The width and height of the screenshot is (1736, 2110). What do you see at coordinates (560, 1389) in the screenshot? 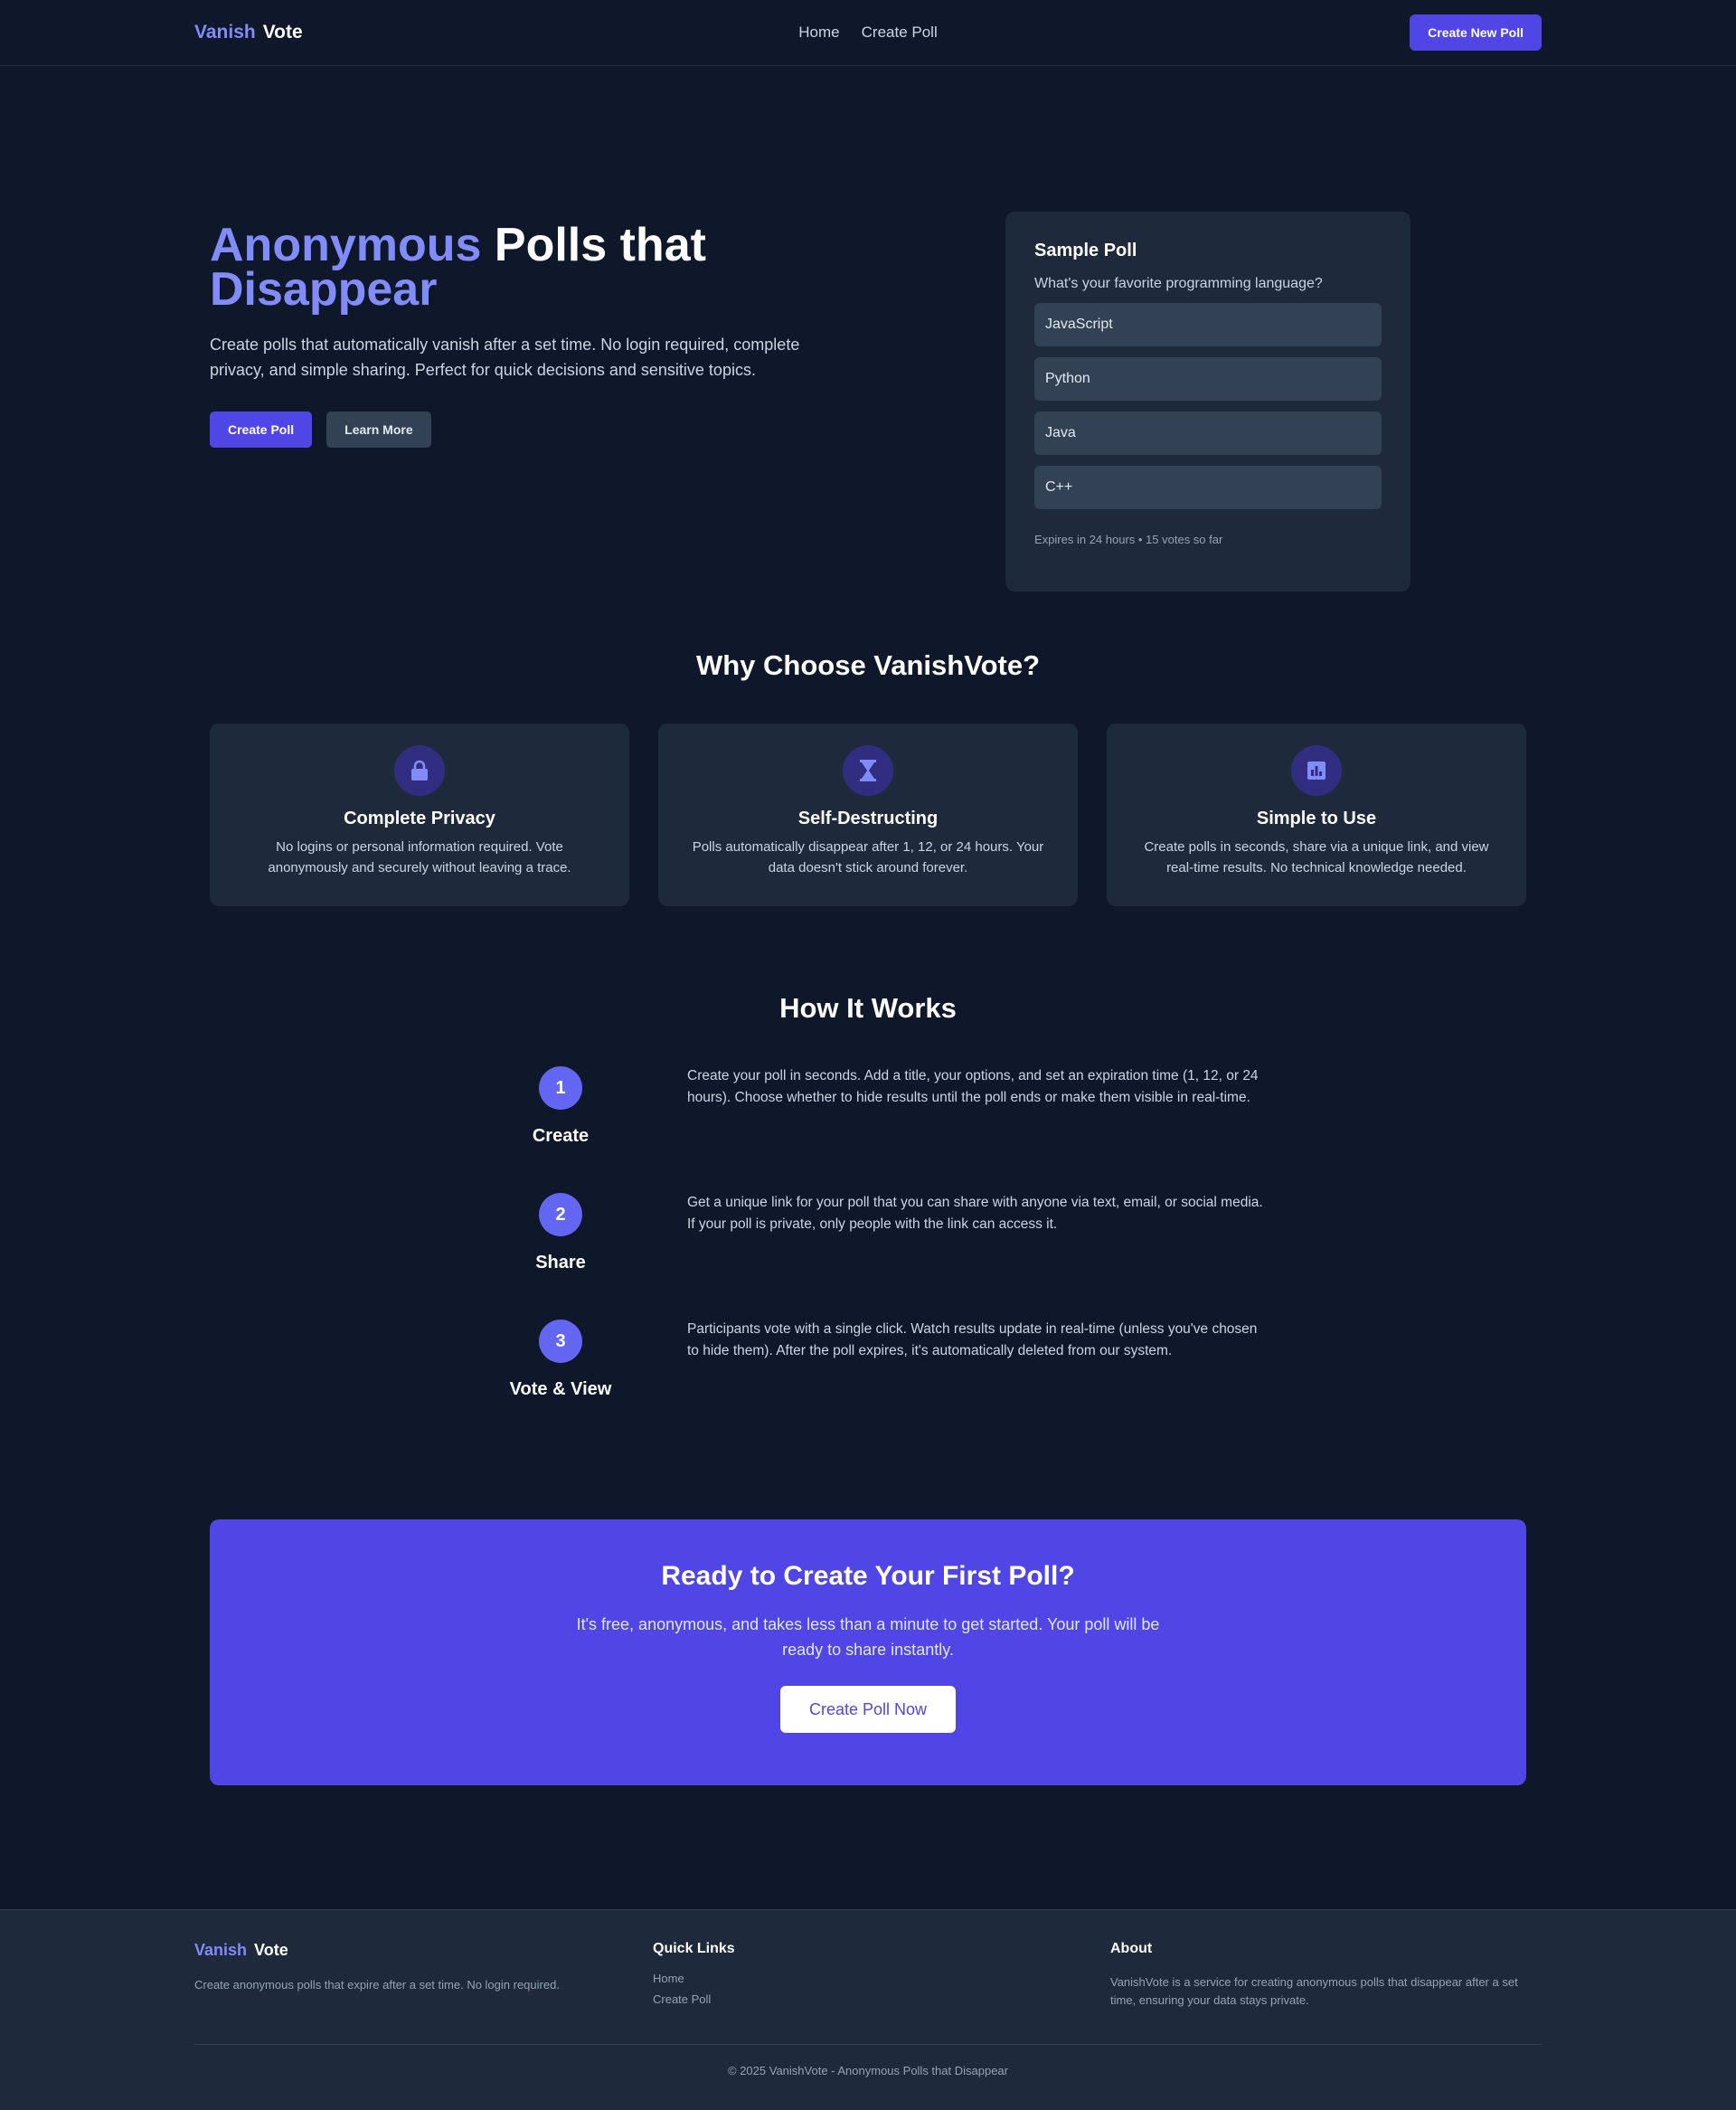
I see `step-name: Vote & View` at bounding box center [560, 1389].